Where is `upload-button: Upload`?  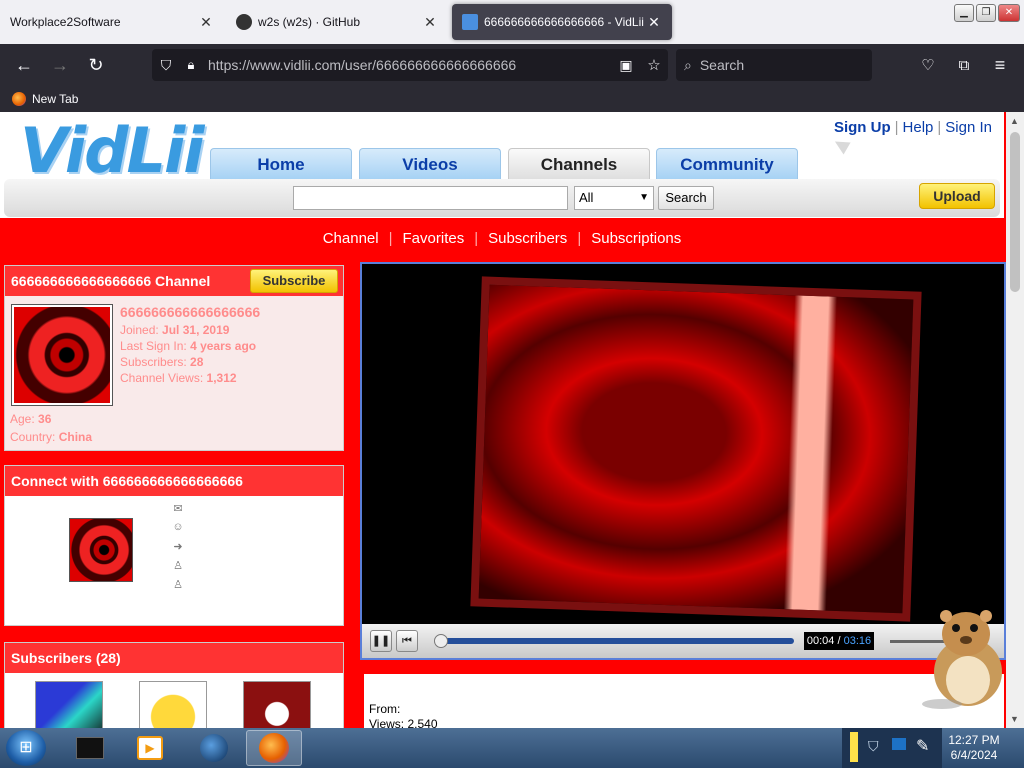 upload-button: Upload is located at coordinates (957, 196).